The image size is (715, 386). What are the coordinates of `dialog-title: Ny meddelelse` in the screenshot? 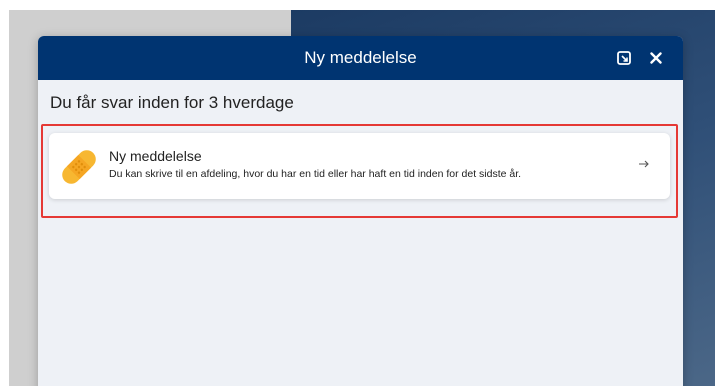 It's located at (360, 57).